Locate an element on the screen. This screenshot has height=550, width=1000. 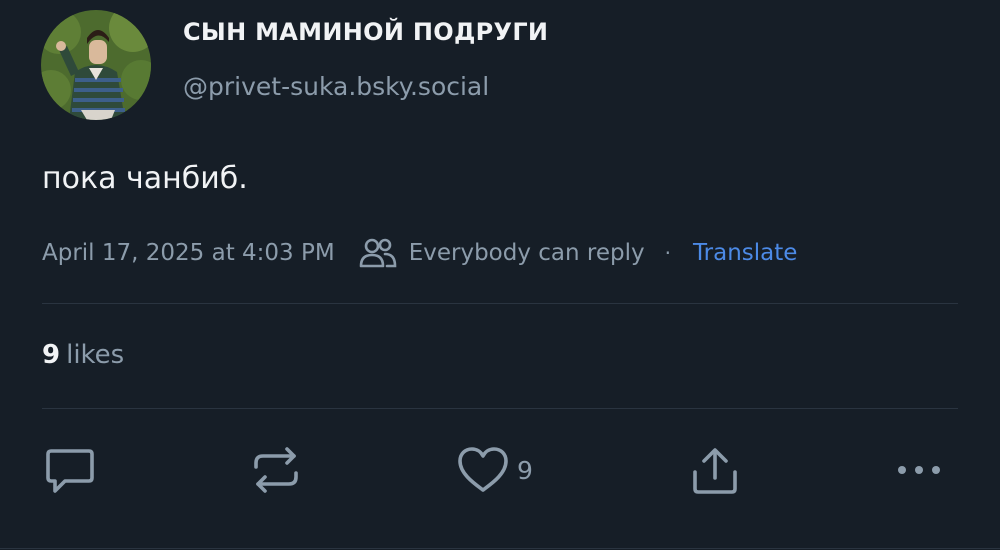
likes-count: 9 is located at coordinates (51, 355).